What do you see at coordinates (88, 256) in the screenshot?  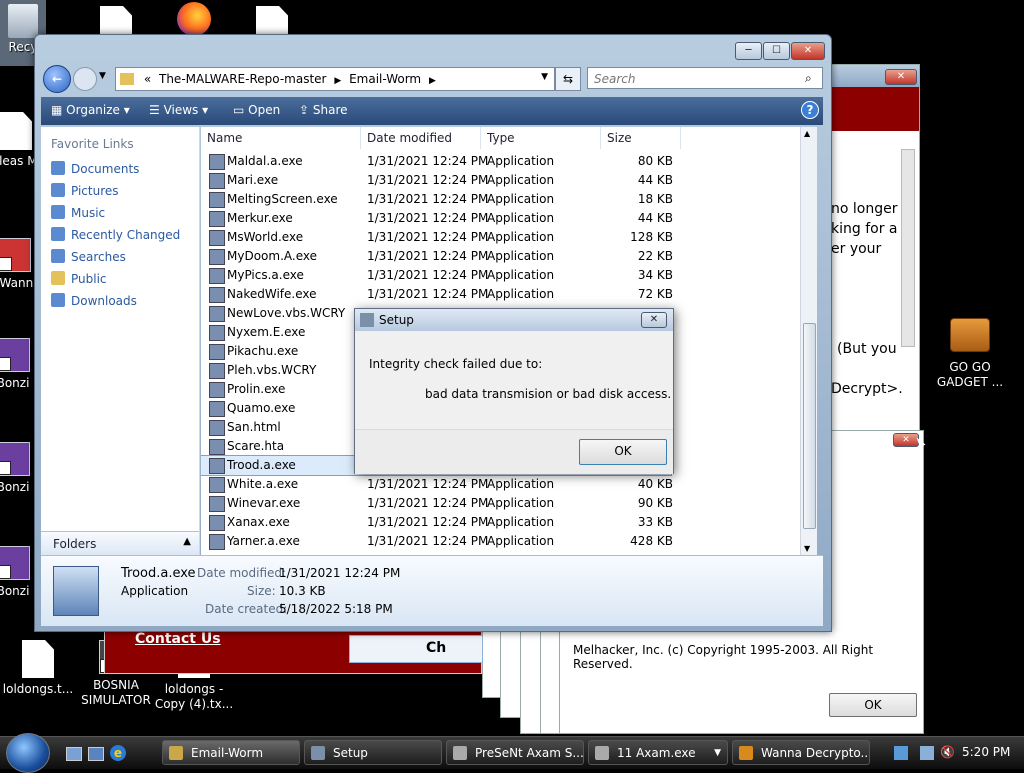 I see `sidebar-item-searches: Searches` at bounding box center [88, 256].